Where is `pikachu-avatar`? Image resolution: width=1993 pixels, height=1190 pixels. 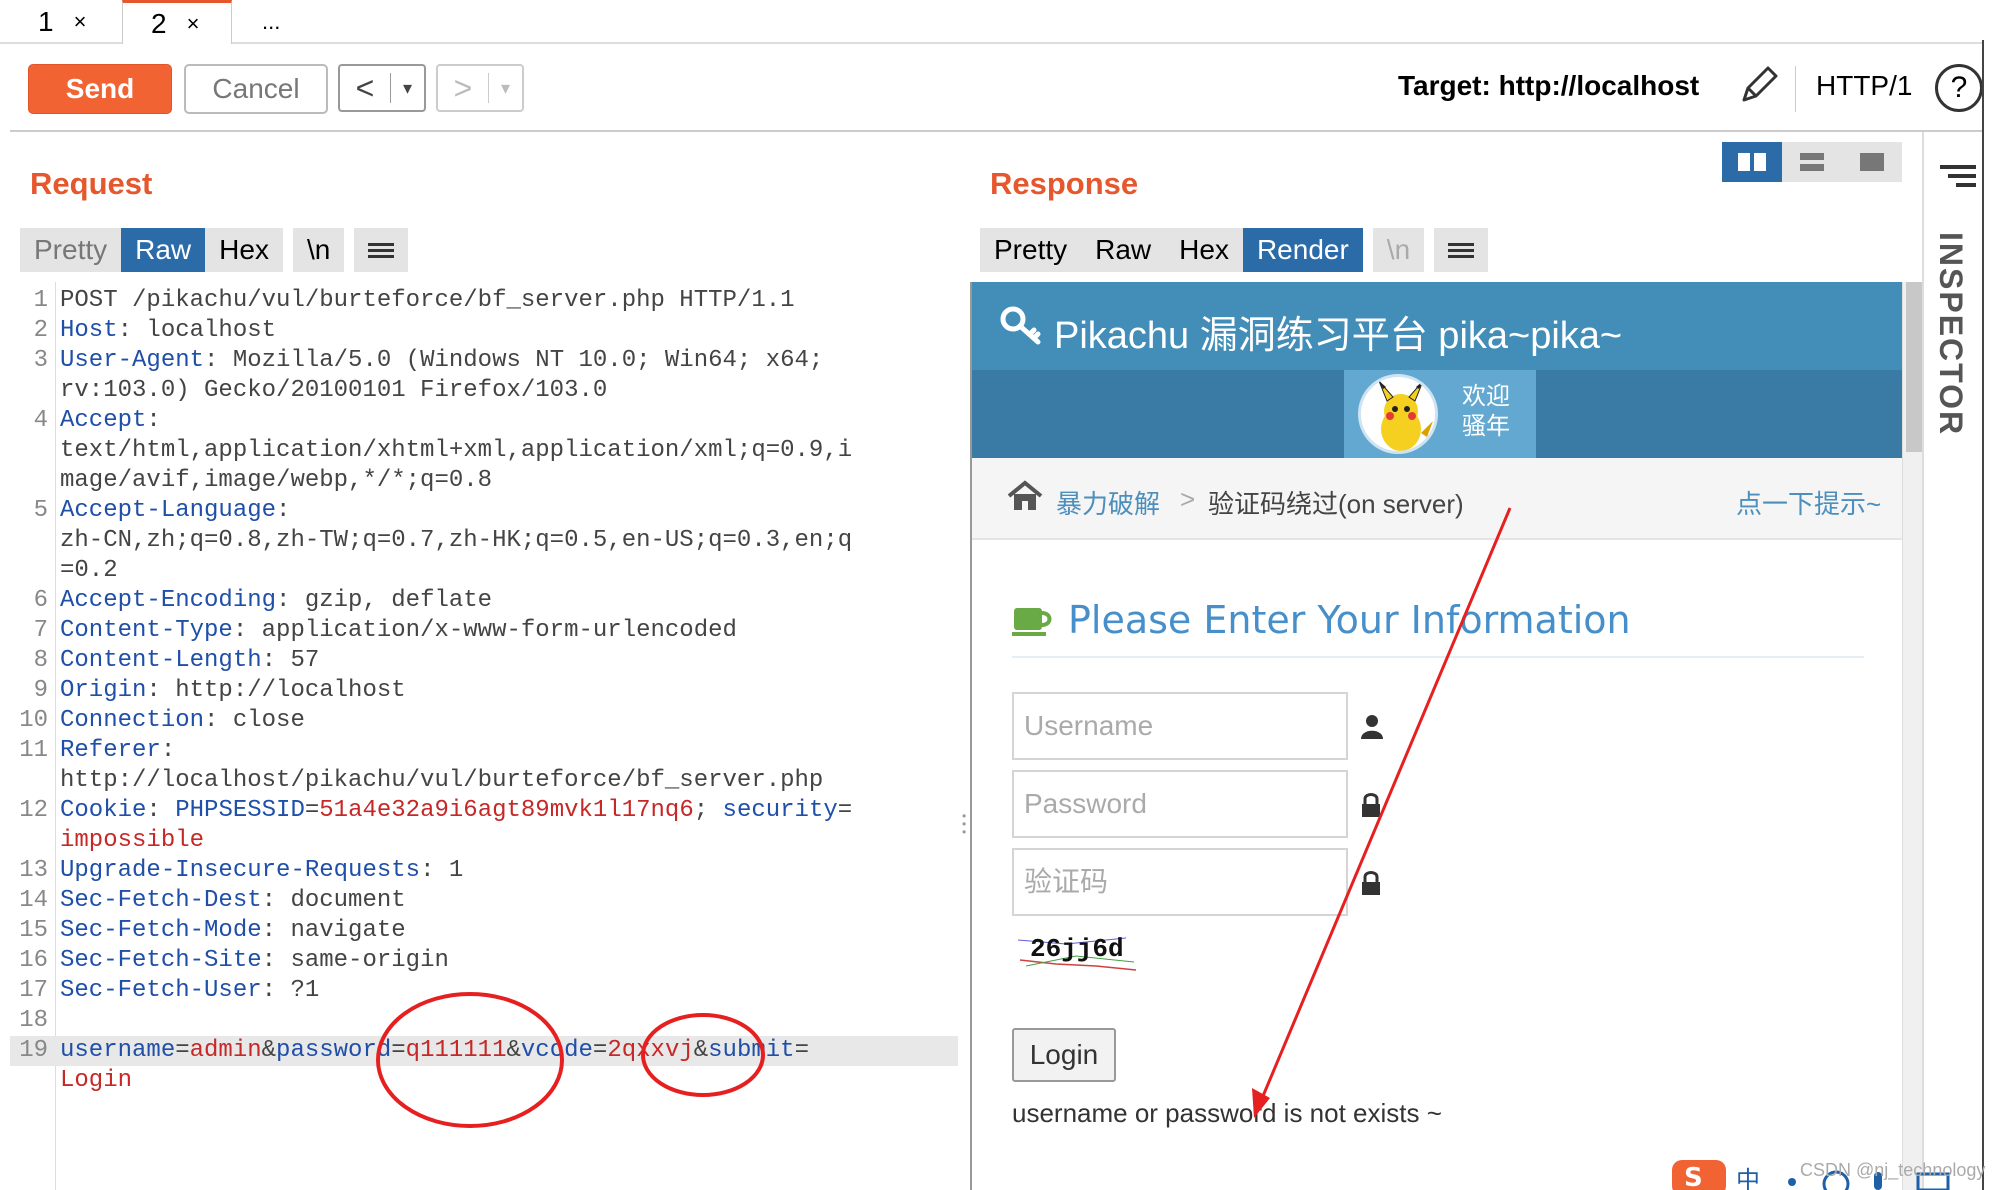
pikachu-avatar is located at coordinates (1398, 414).